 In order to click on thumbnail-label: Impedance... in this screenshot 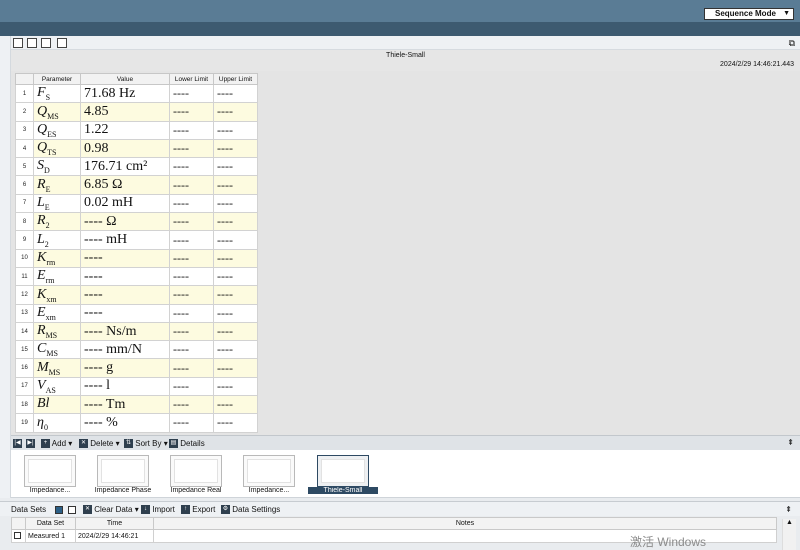, I will do `click(50, 490)`.